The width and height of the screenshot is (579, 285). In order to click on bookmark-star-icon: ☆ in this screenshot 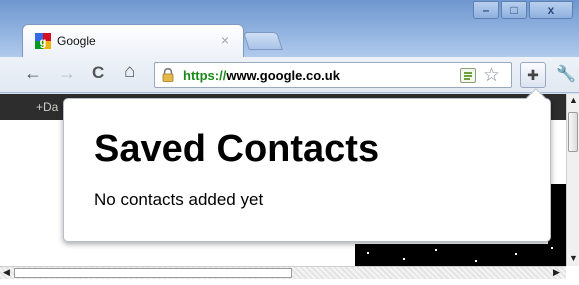, I will do `click(491, 75)`.